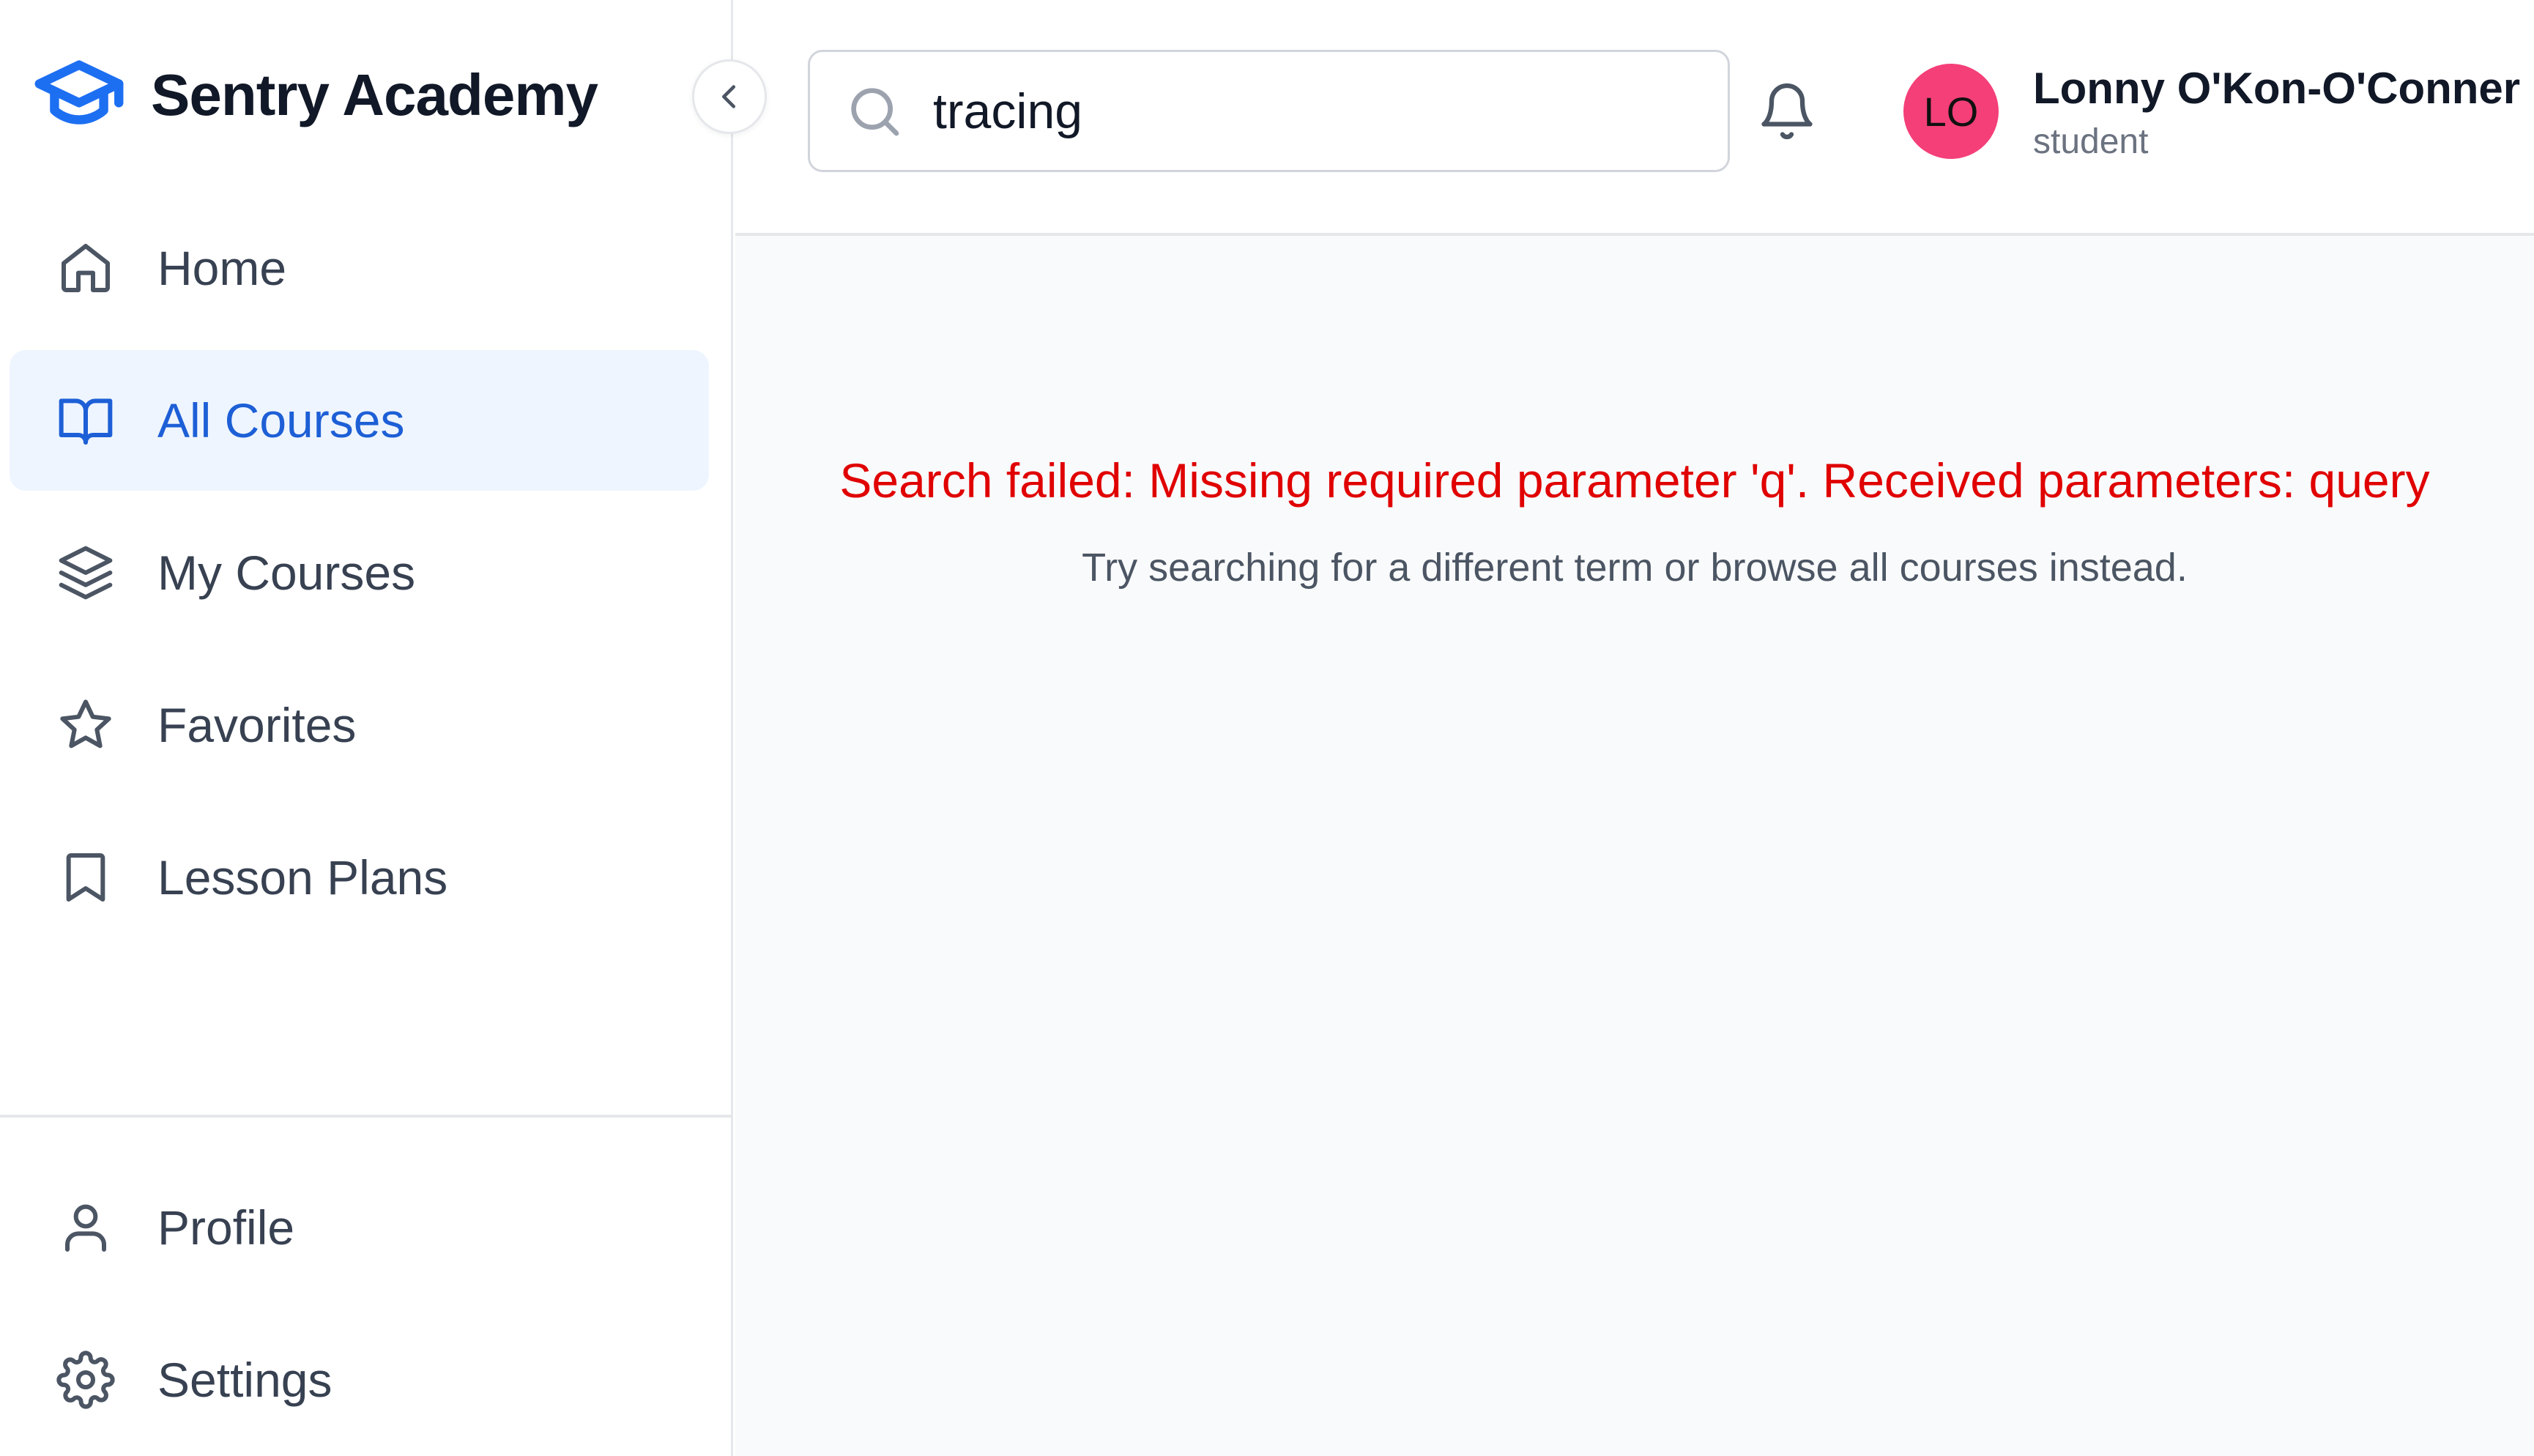  I want to click on sidebar-item-my-courses: My Courses, so click(360, 573).